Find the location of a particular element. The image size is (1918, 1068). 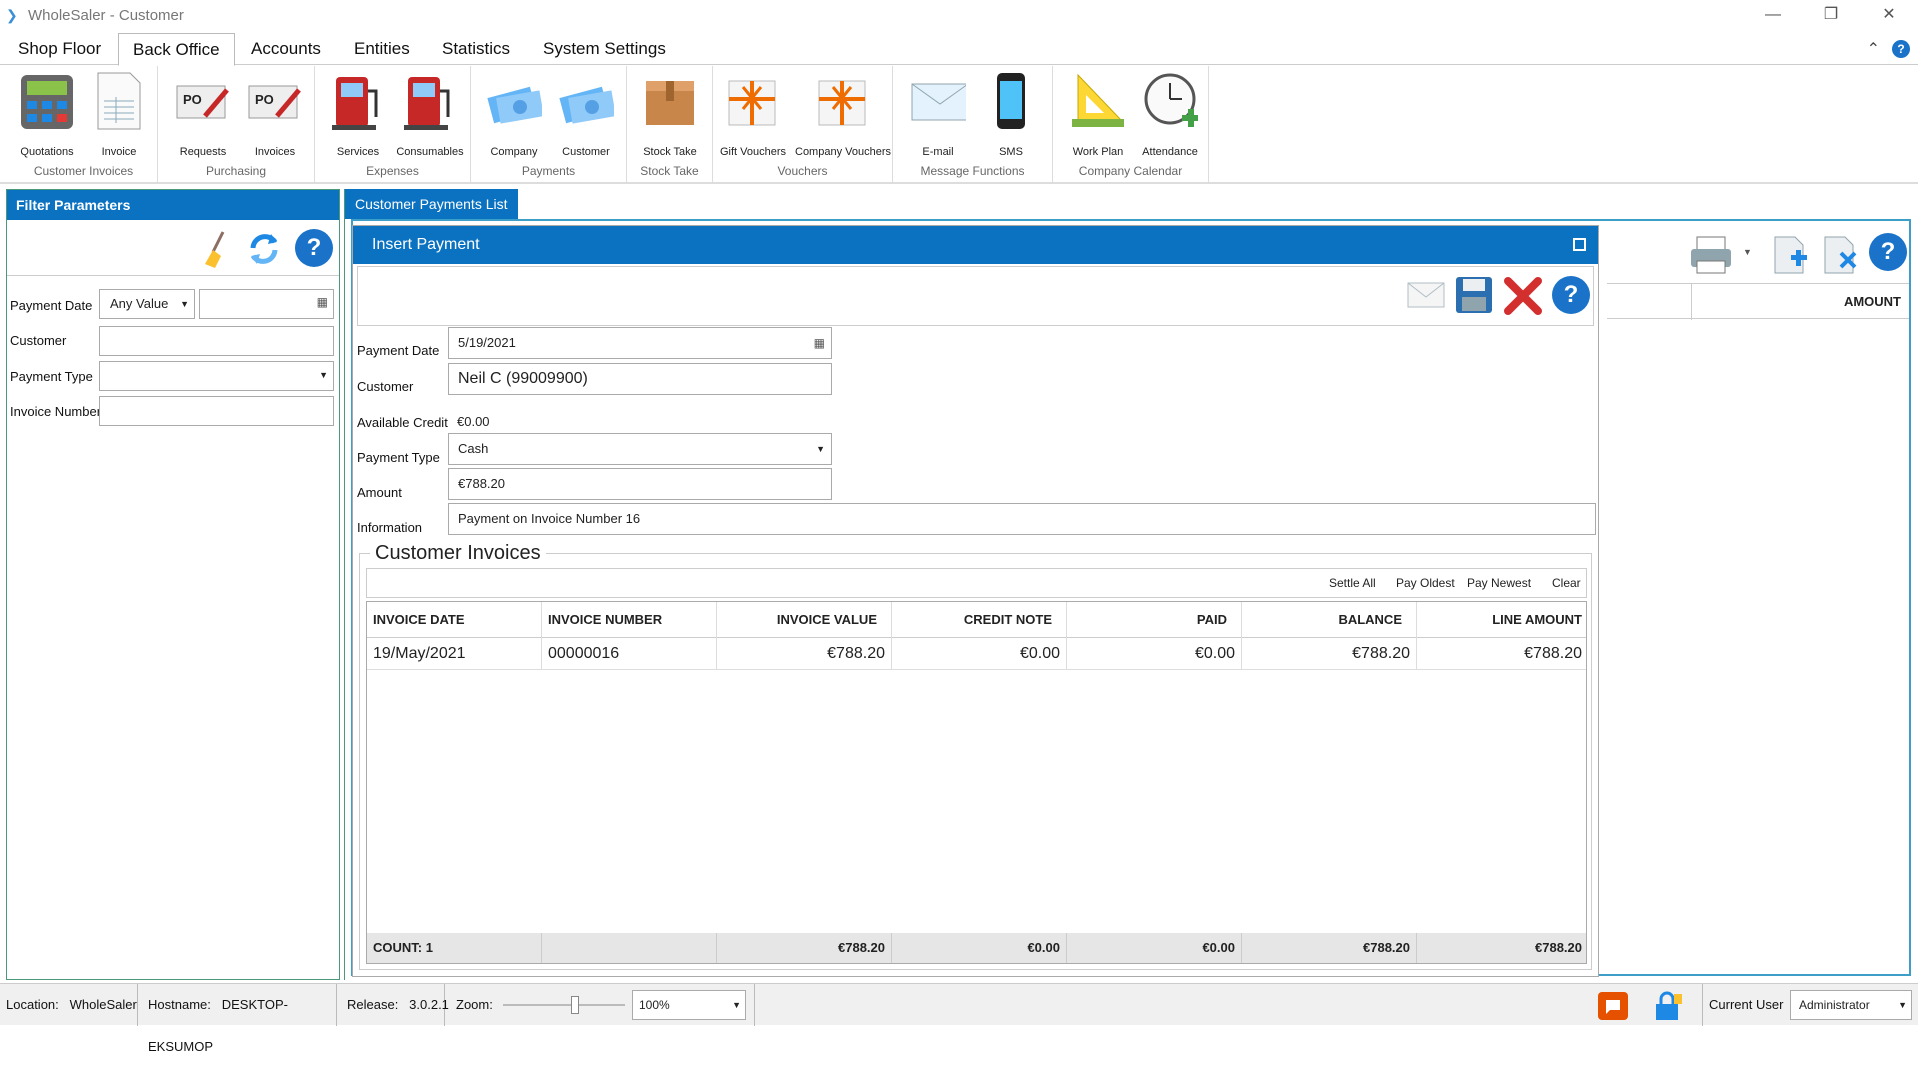

customer-input: Neil C (99009900) is located at coordinates (640, 379).